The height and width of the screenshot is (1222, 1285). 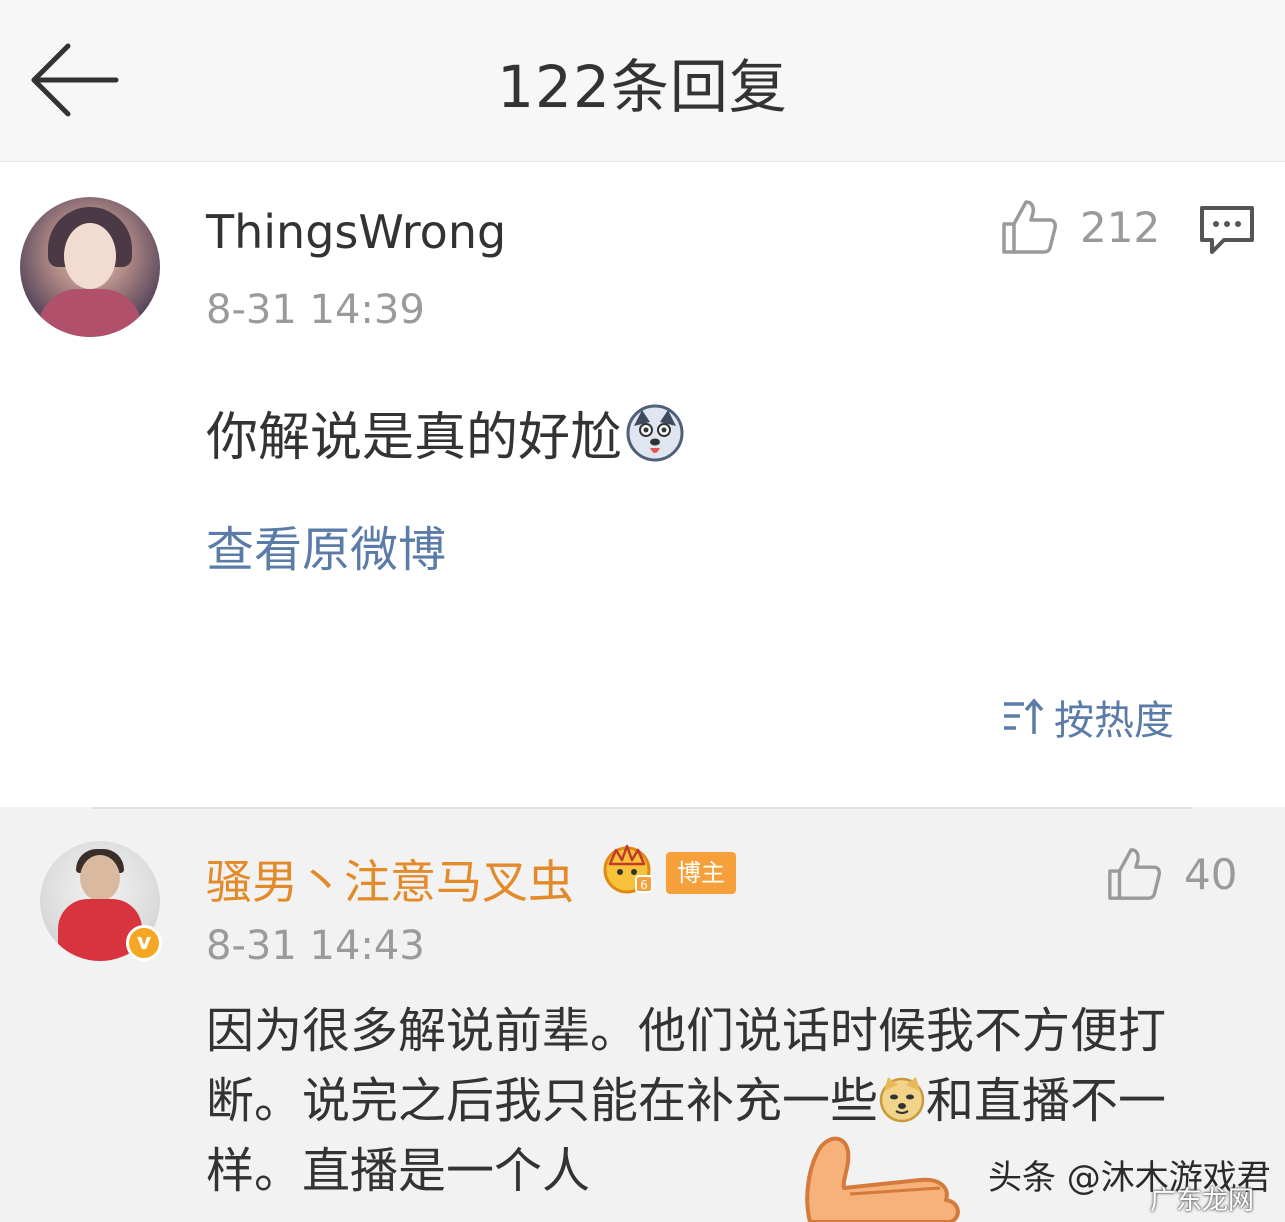 I want to click on reply-button, so click(x=1227, y=230).